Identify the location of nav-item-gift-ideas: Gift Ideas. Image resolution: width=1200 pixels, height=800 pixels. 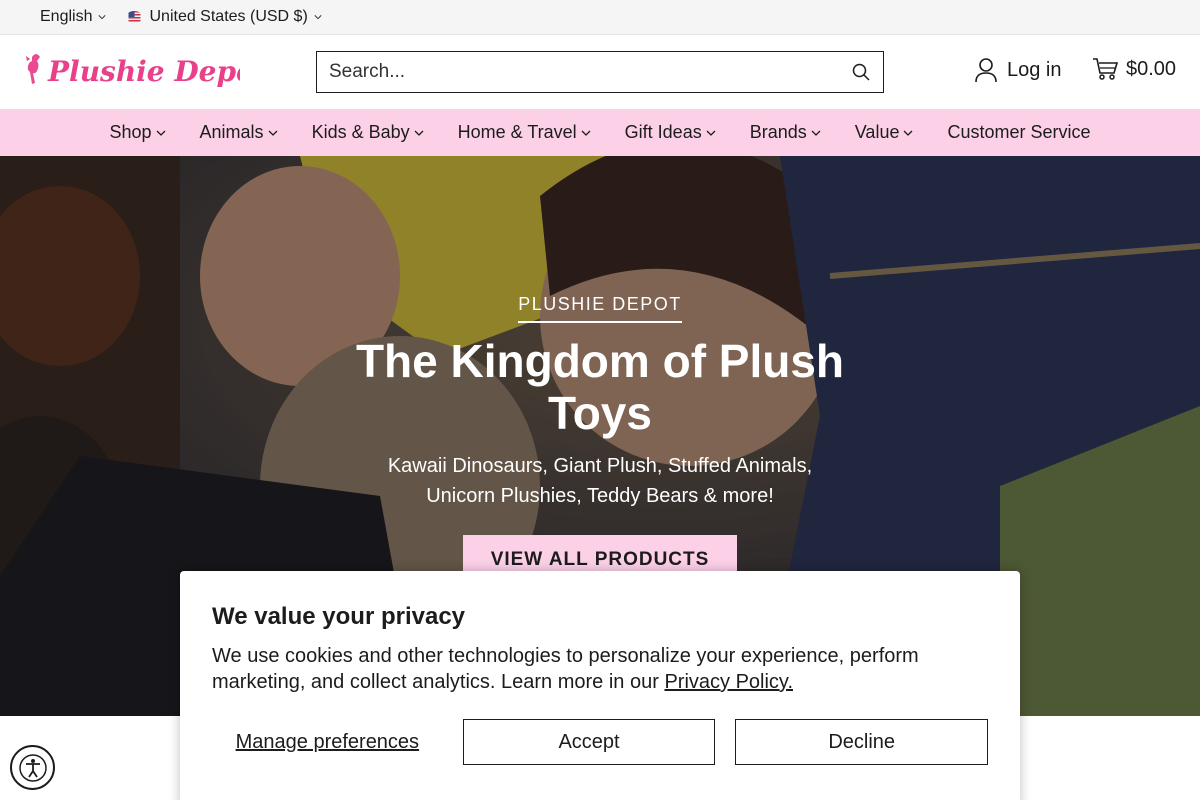
(670, 132).